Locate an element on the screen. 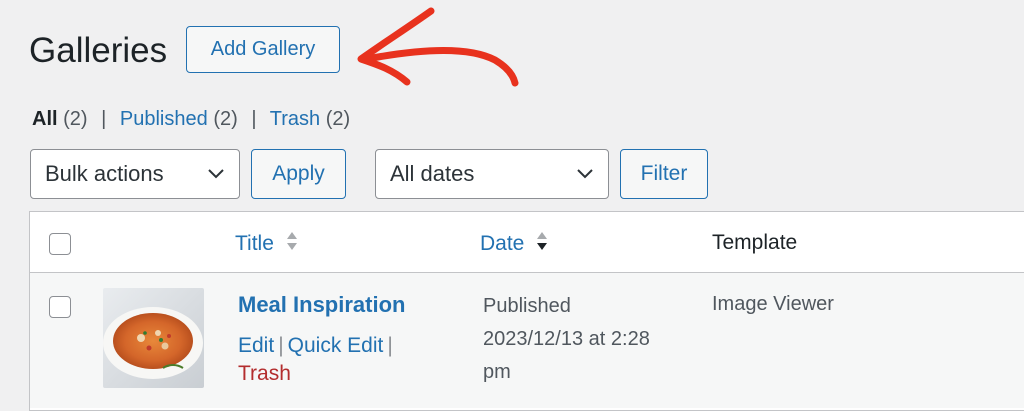  view-trash-count: (2) is located at coordinates (338, 119).